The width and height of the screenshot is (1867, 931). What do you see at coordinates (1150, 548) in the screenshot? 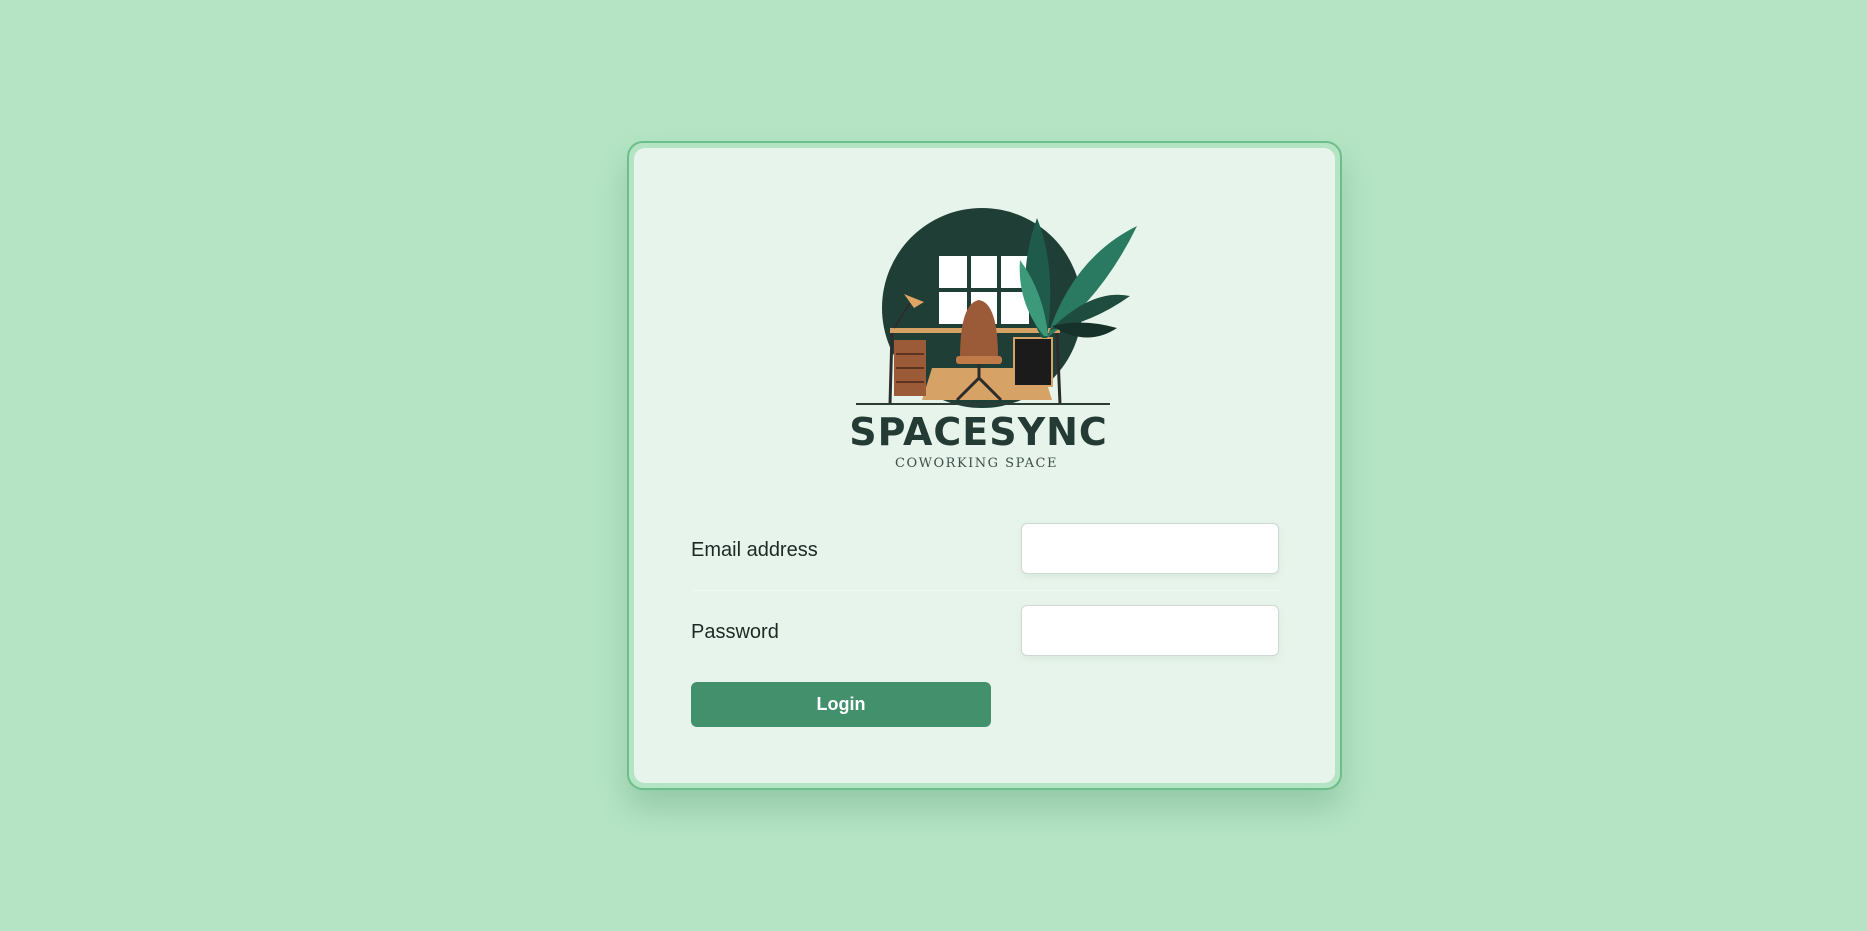
I see `email-field` at bounding box center [1150, 548].